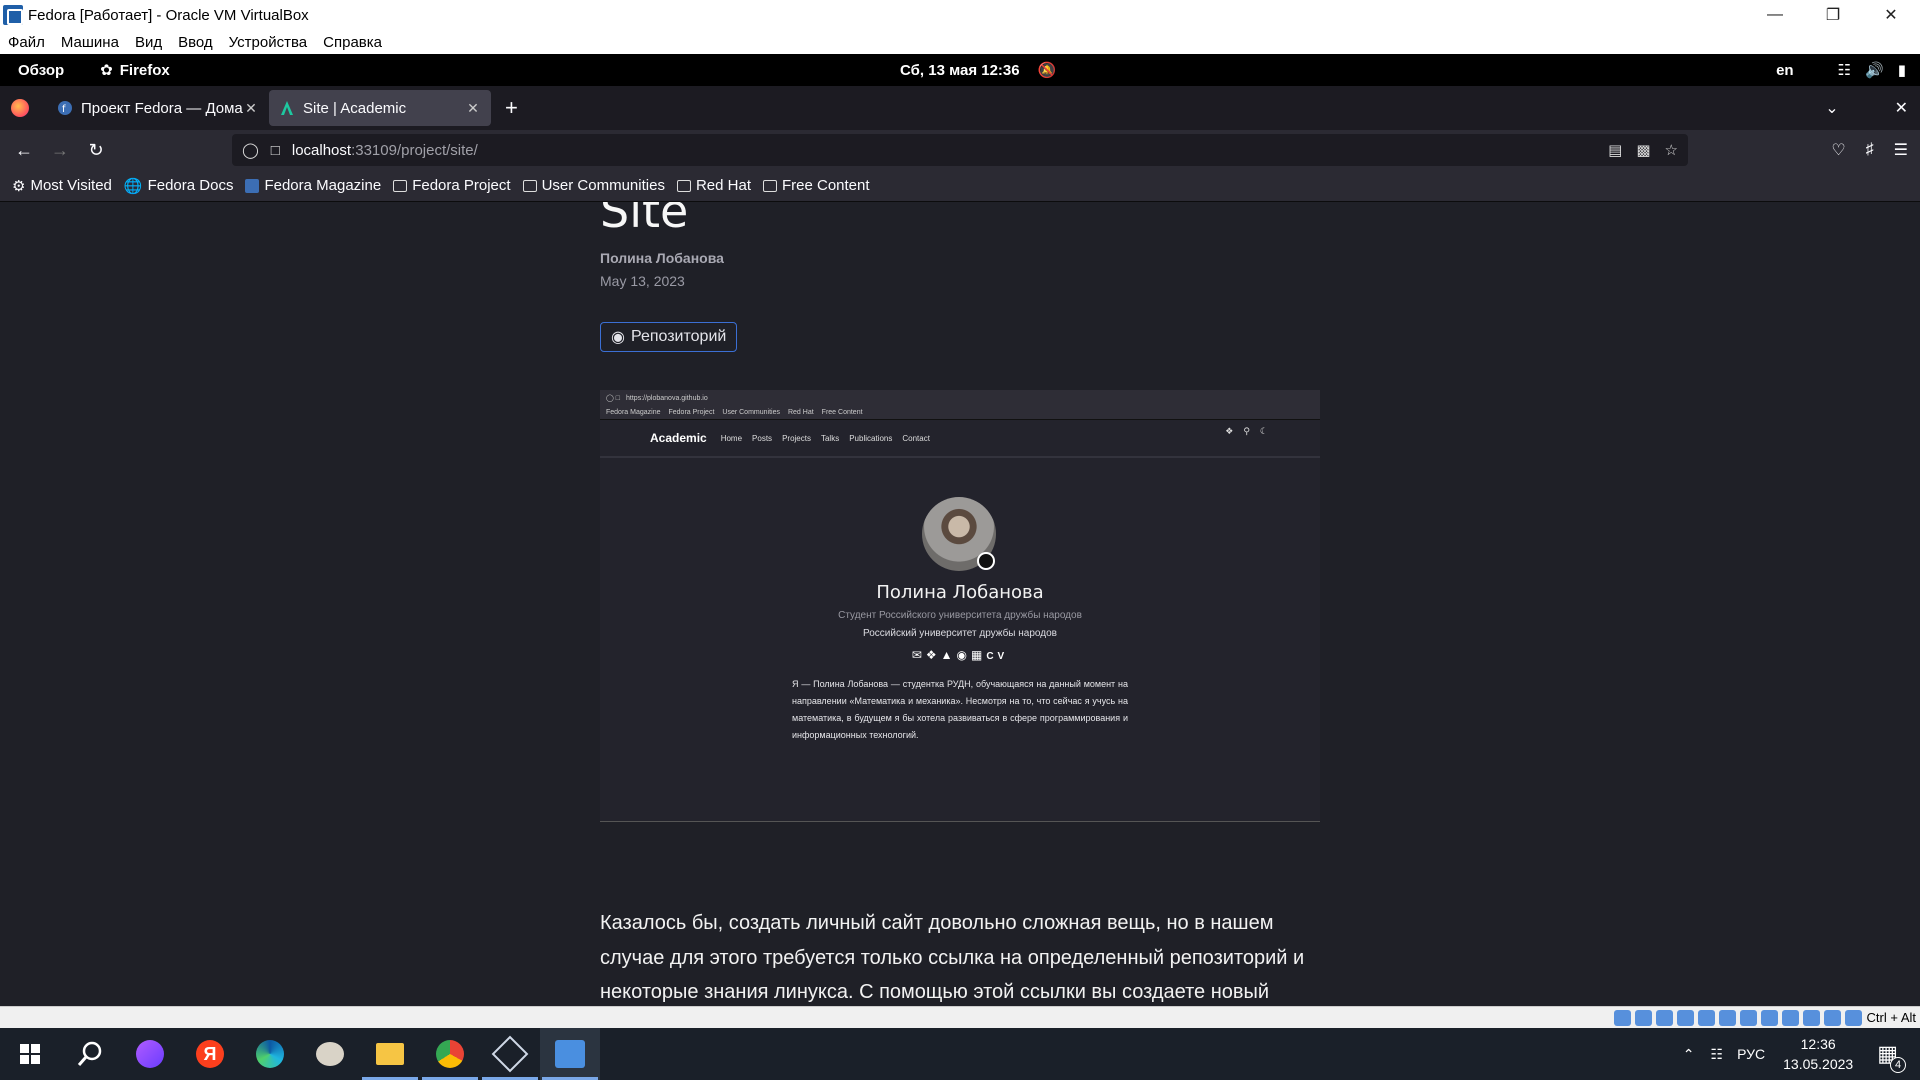 This screenshot has height=1080, width=1920. What do you see at coordinates (1748, 1018) in the screenshot?
I see `display-icon` at bounding box center [1748, 1018].